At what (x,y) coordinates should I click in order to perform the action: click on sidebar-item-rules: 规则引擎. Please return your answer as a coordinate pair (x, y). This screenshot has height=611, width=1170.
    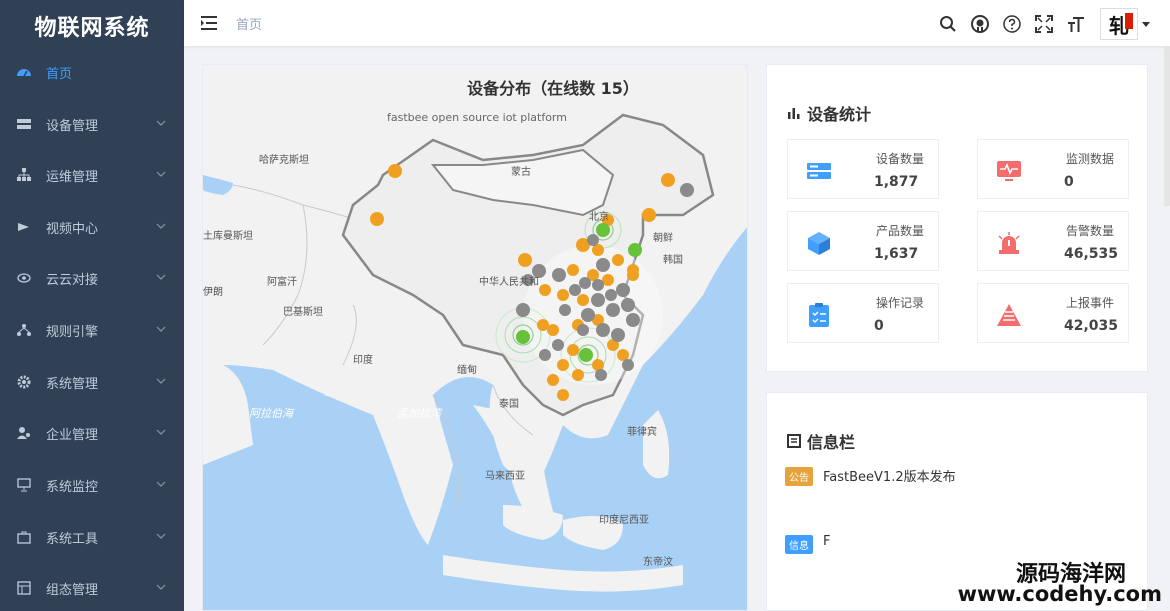
    Looking at the image, I should click on (92, 330).